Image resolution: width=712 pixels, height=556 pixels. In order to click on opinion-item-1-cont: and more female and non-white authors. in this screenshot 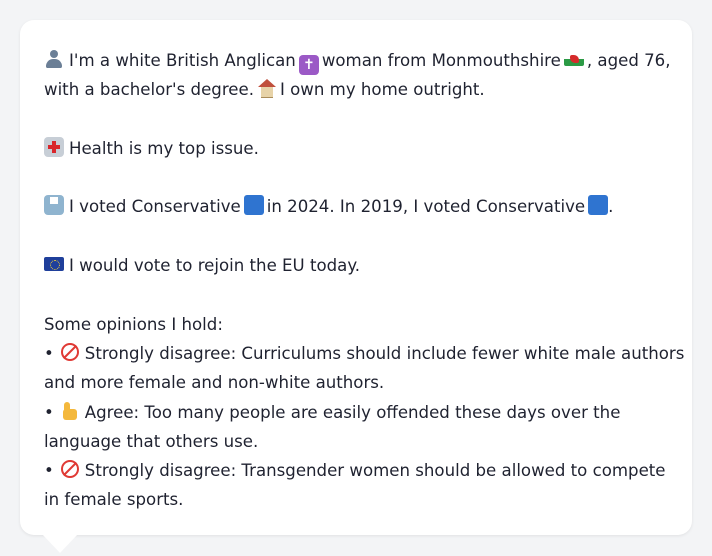, I will do `click(214, 383)`.